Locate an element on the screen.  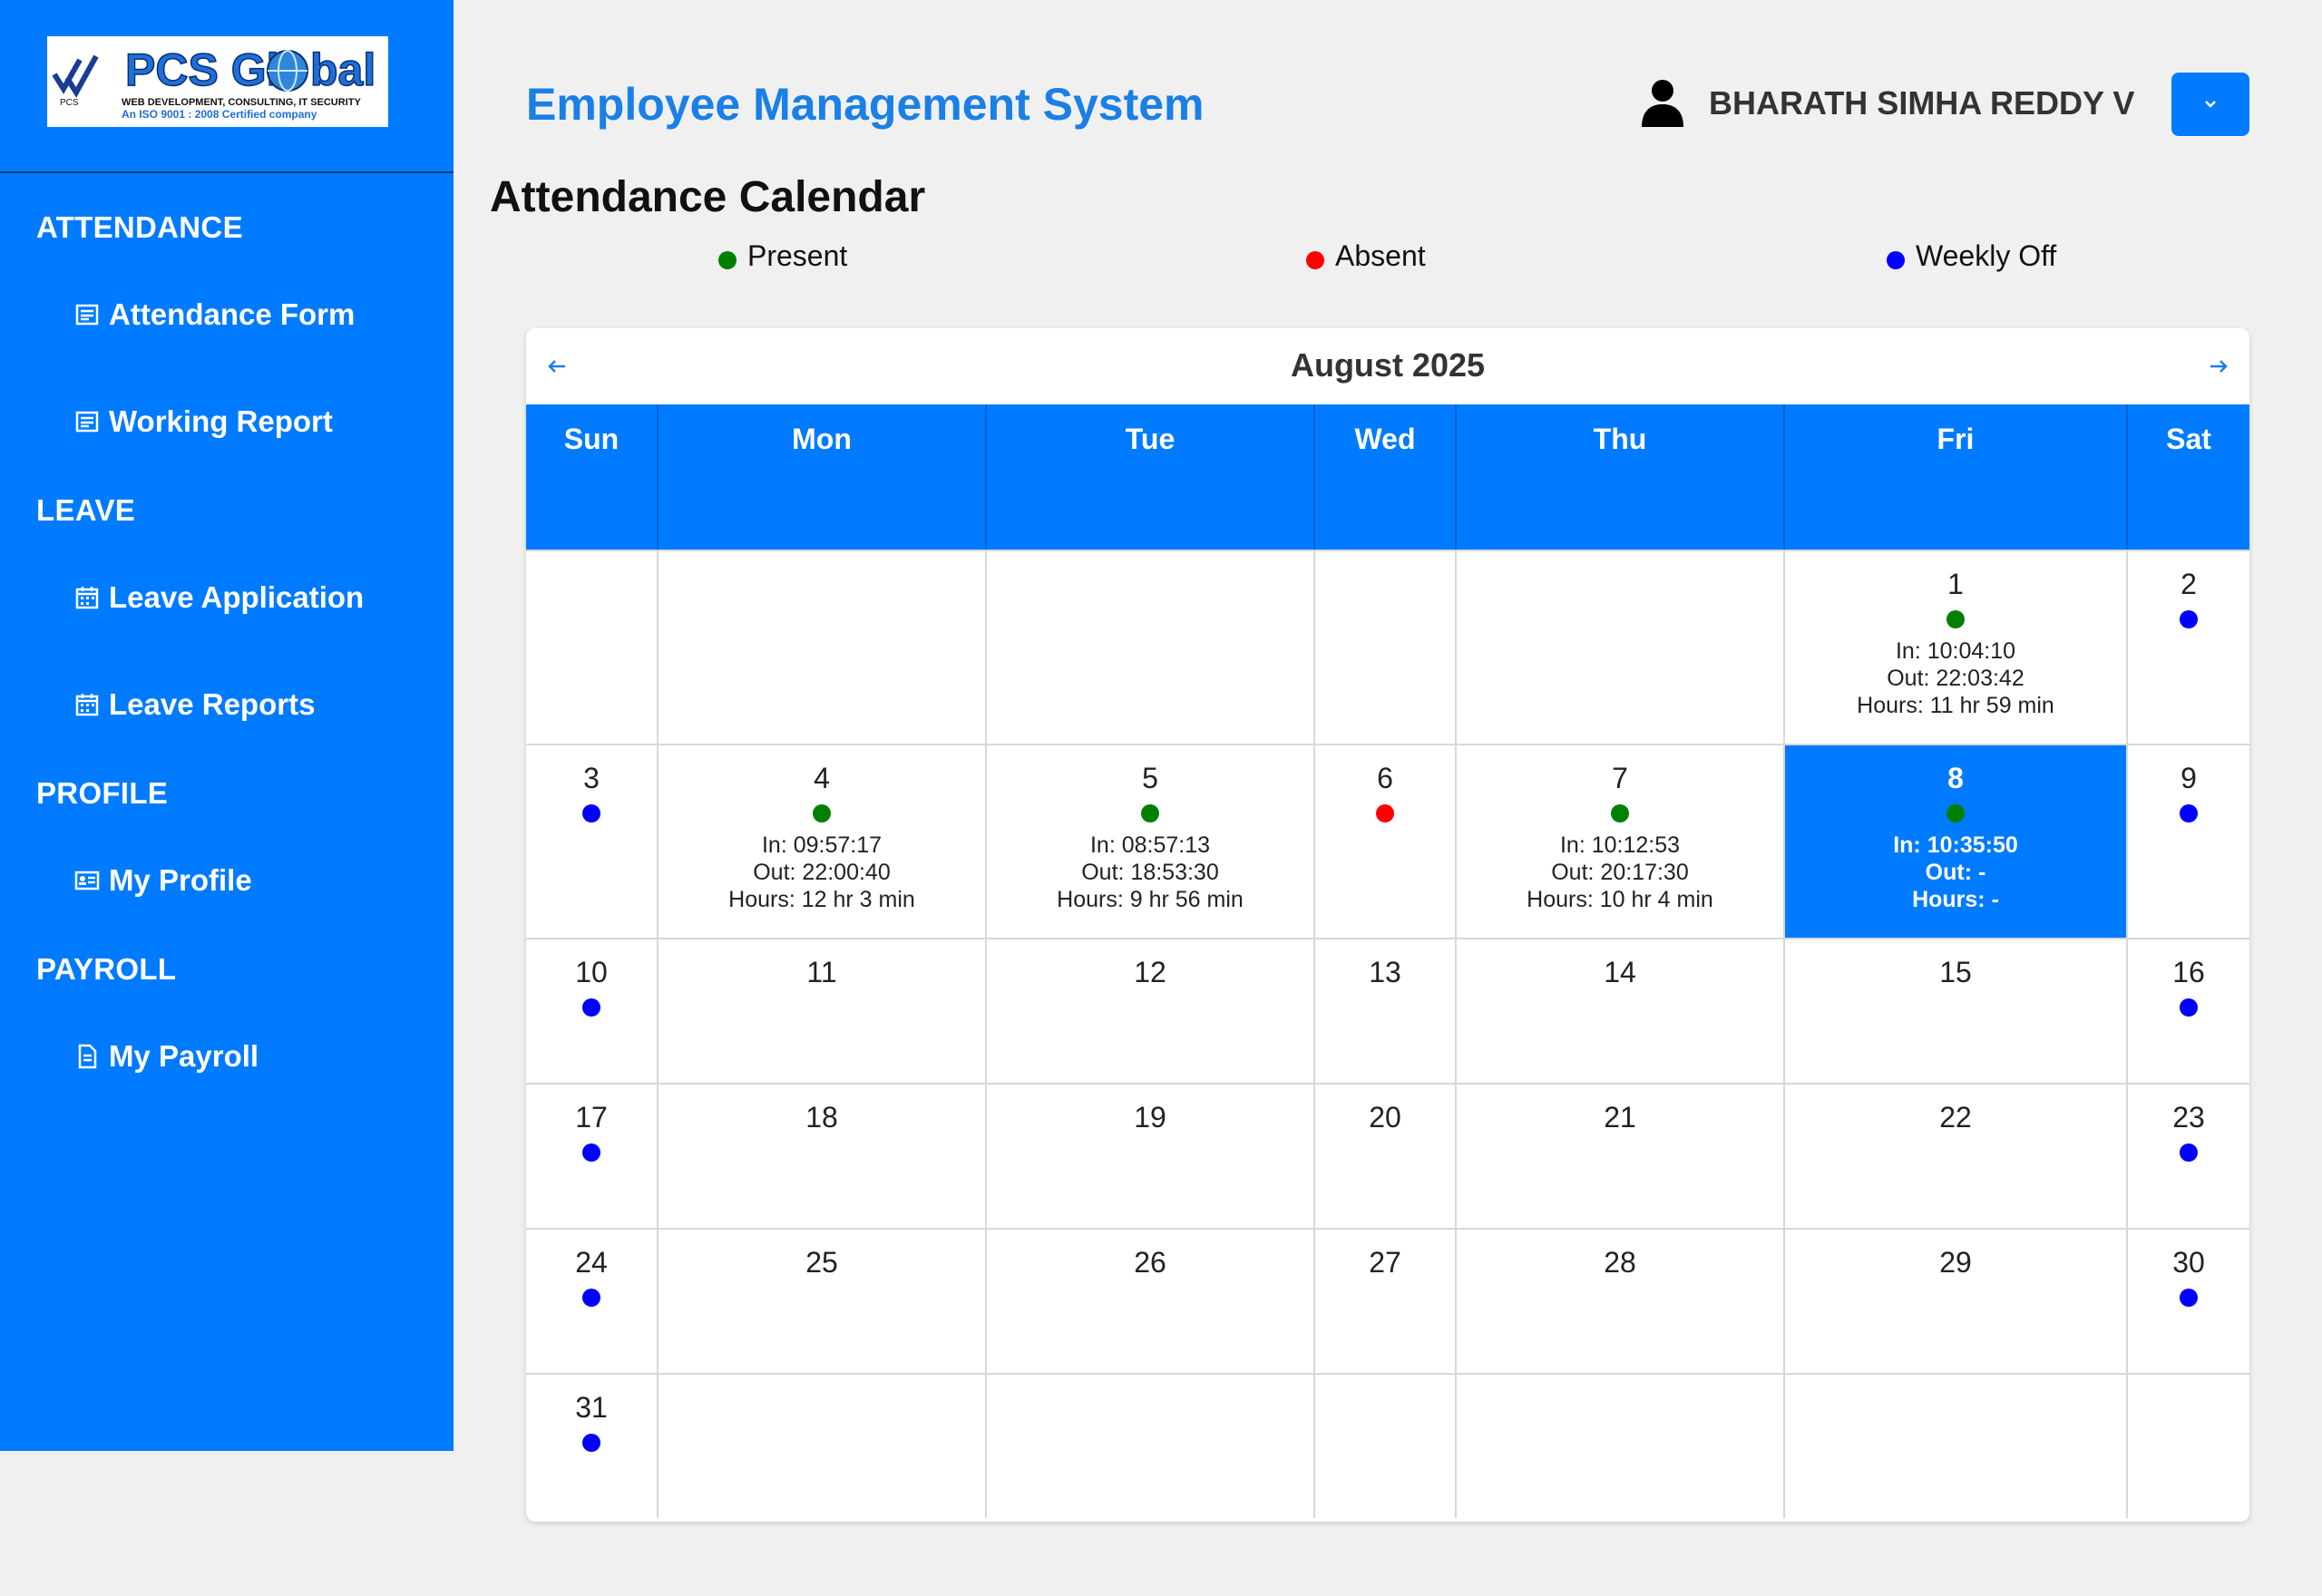
nav-section-payroll: PAYROLL is located at coordinates (106, 969).